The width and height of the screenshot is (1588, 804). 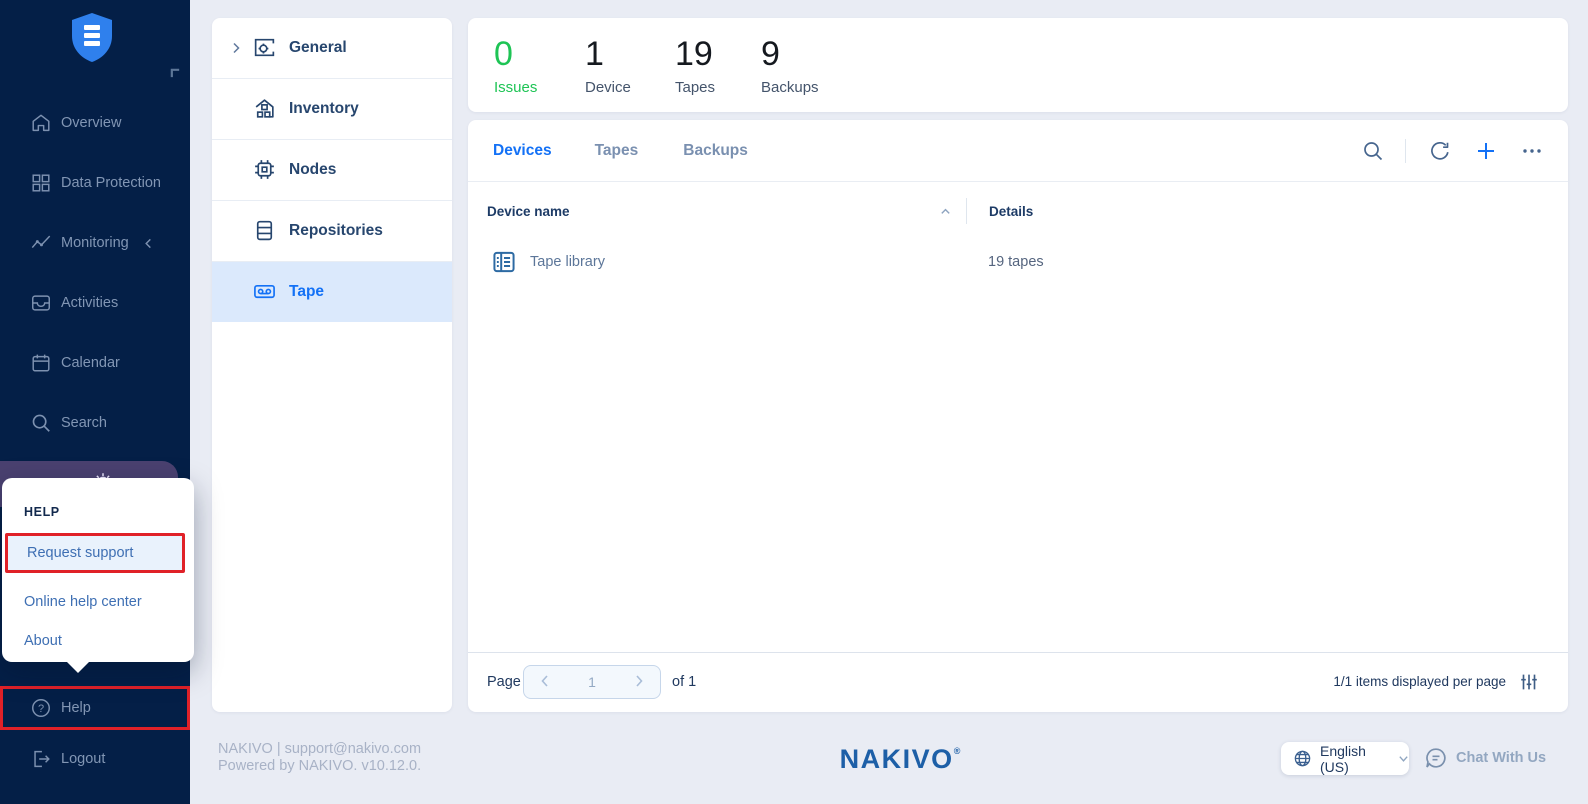 I want to click on nodes-chip-icon, so click(x=265, y=170).